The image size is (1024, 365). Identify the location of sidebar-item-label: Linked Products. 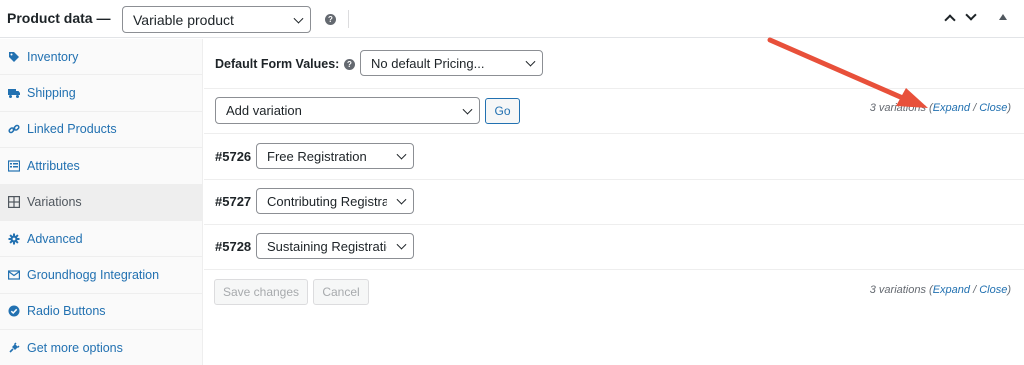
(72, 129).